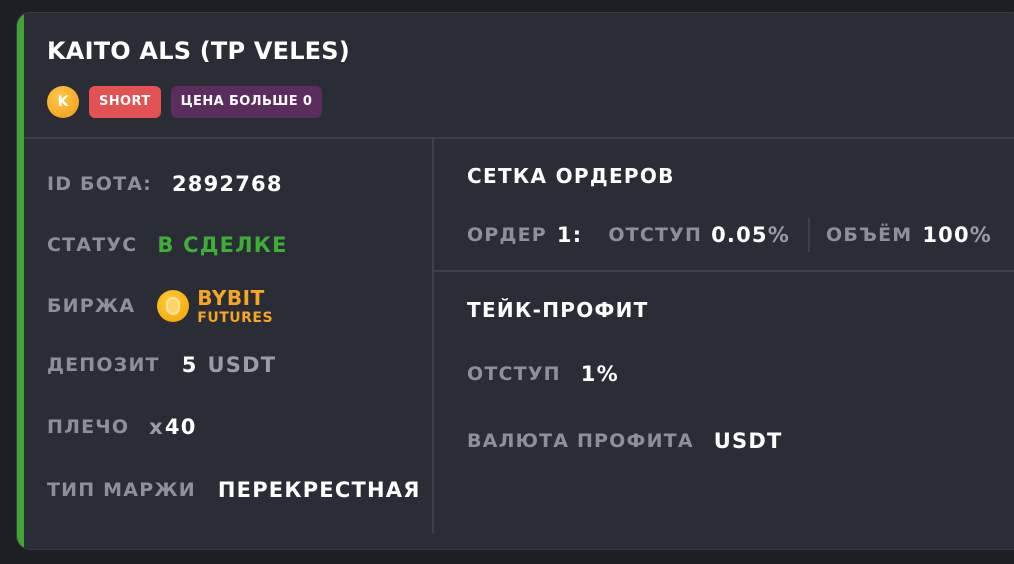  I want to click on grid-order-row: ОРДЕР 1: ОТСТУП 0.05 % ОБЪЁМ 100 %, so click(729, 235).